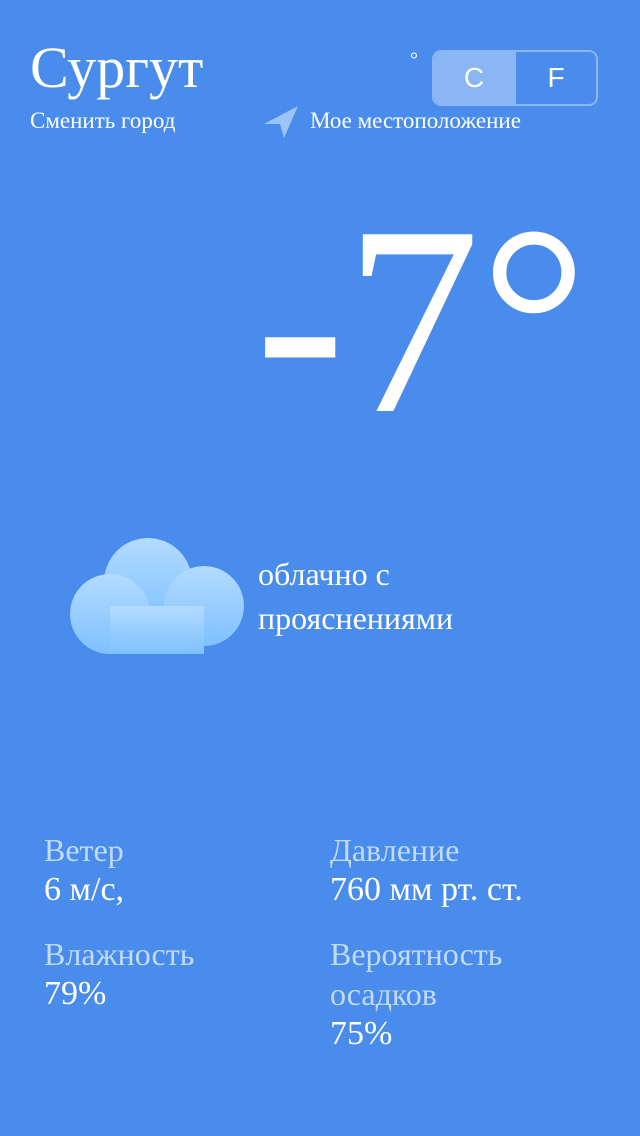 The width and height of the screenshot is (640, 1136). I want to click on city-name: Сургут, so click(117, 67).